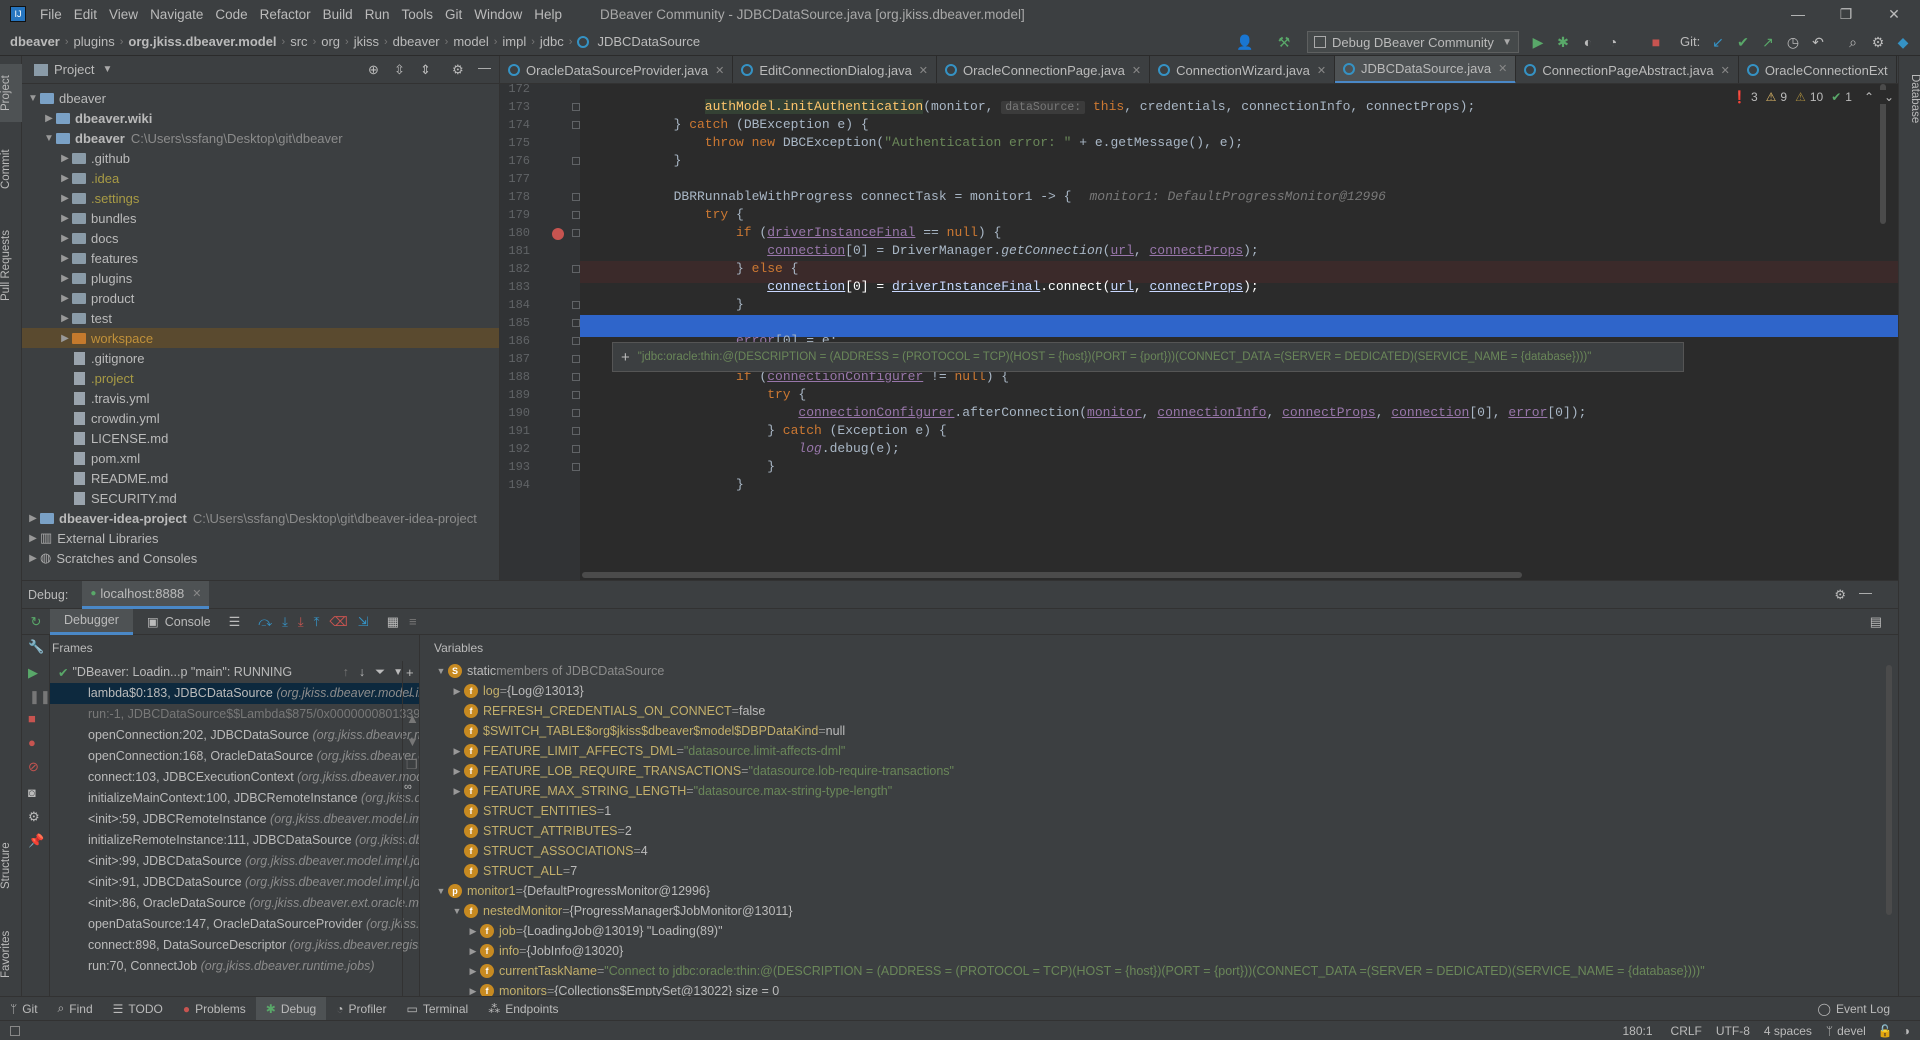 The width and height of the screenshot is (1920, 1040). Describe the element at coordinates (1426, 69) in the screenshot. I see `editor-tab: JDBCDataSource.java ✕` at that location.